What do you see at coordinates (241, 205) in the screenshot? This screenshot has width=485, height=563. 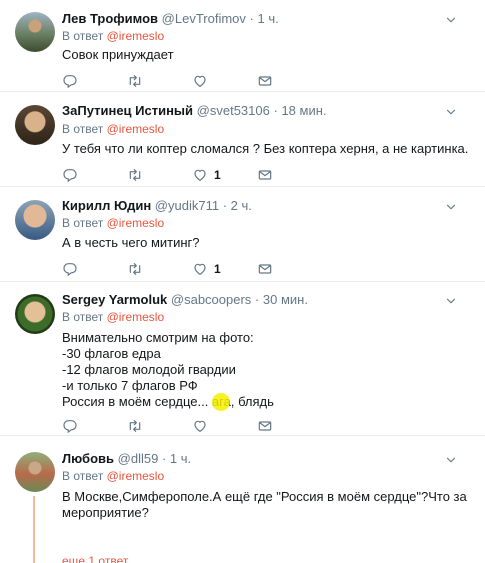 I see `timestamp: 2 ч.` at bounding box center [241, 205].